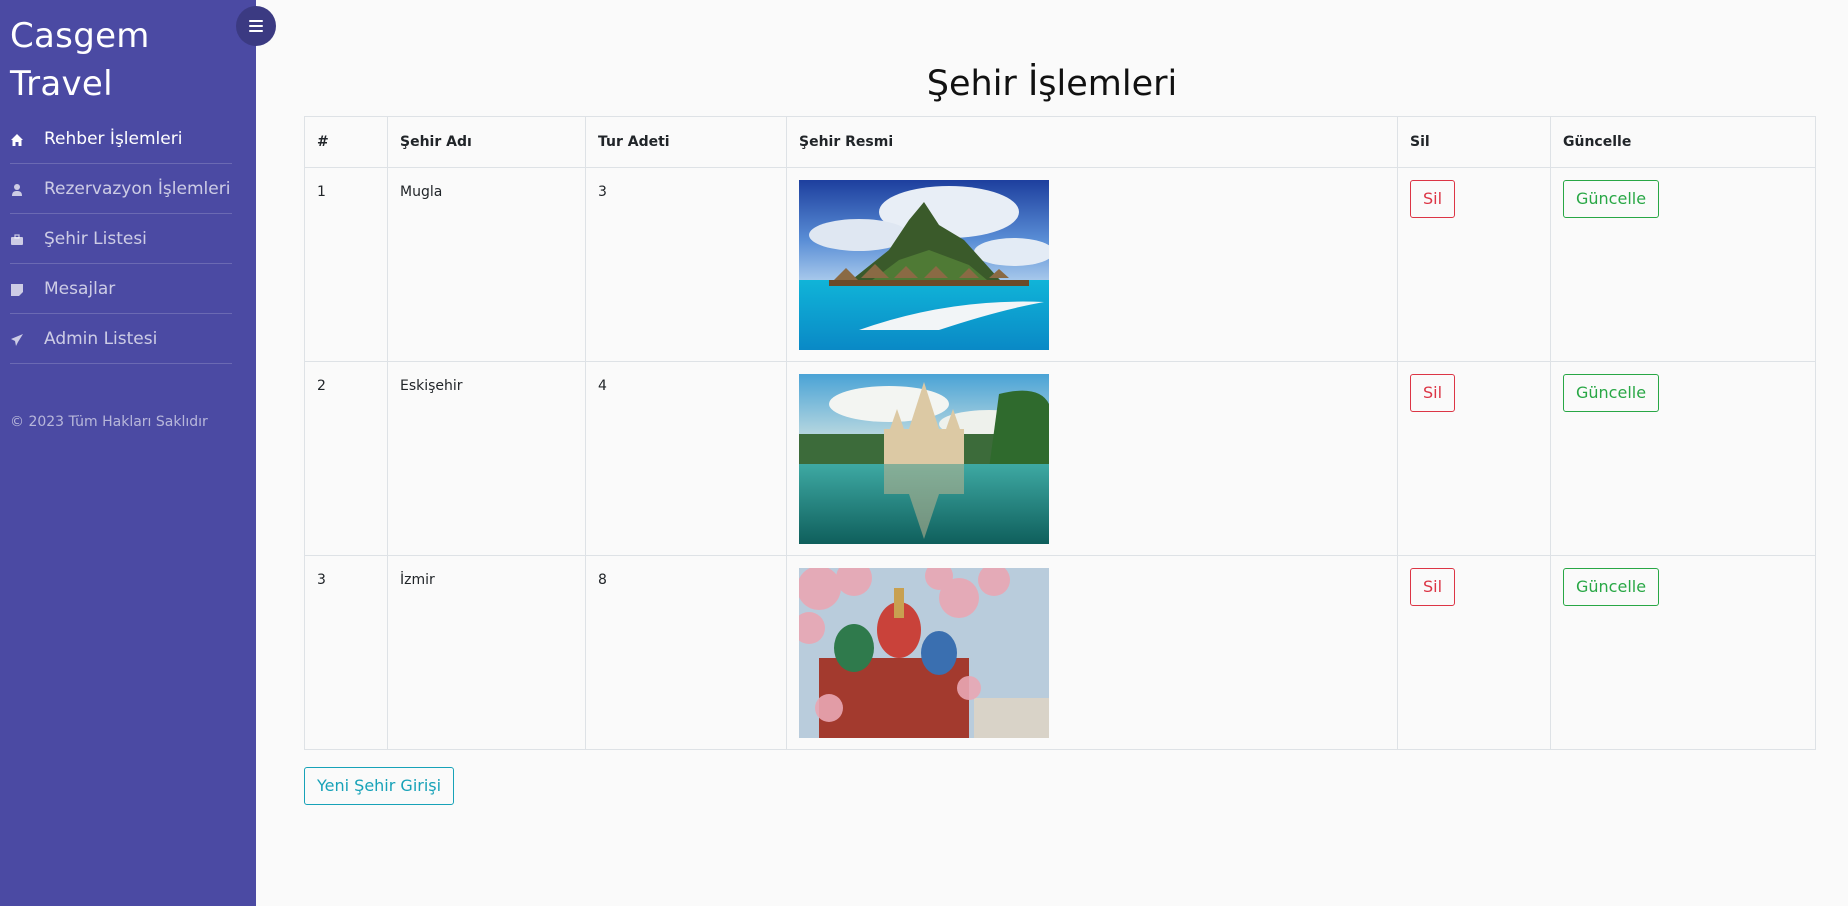 The height and width of the screenshot is (906, 1848). What do you see at coordinates (686, 458) in the screenshot?
I see `tour-count: 4` at bounding box center [686, 458].